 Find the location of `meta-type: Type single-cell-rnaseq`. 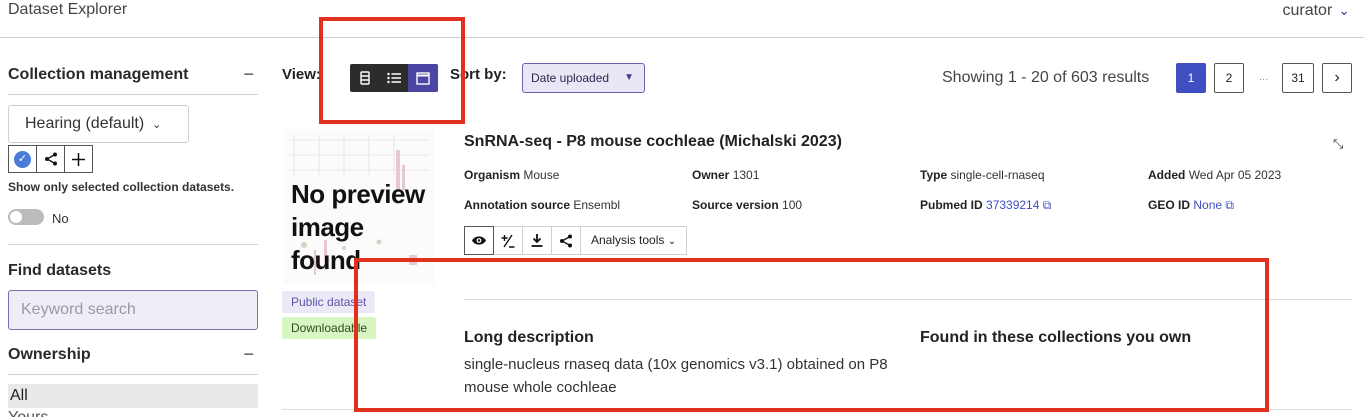

meta-type: Type single-cell-rnaseq is located at coordinates (982, 175).